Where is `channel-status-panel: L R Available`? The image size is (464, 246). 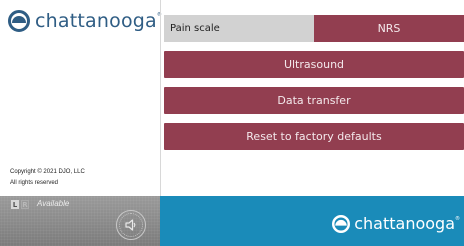 channel-status-panel: L R Available is located at coordinates (80, 221).